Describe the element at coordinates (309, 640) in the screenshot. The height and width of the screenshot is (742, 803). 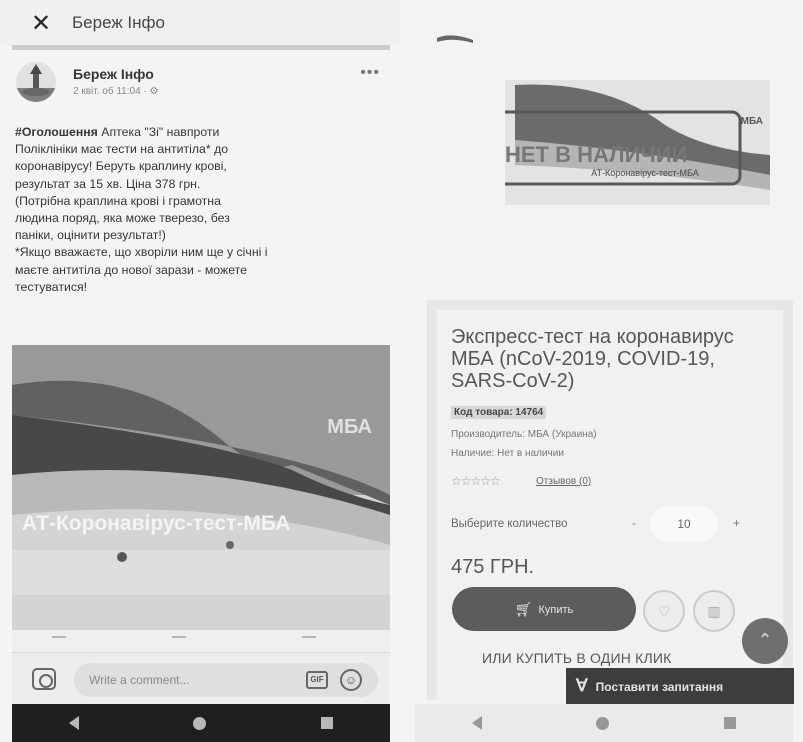
I see `share-icon` at that location.